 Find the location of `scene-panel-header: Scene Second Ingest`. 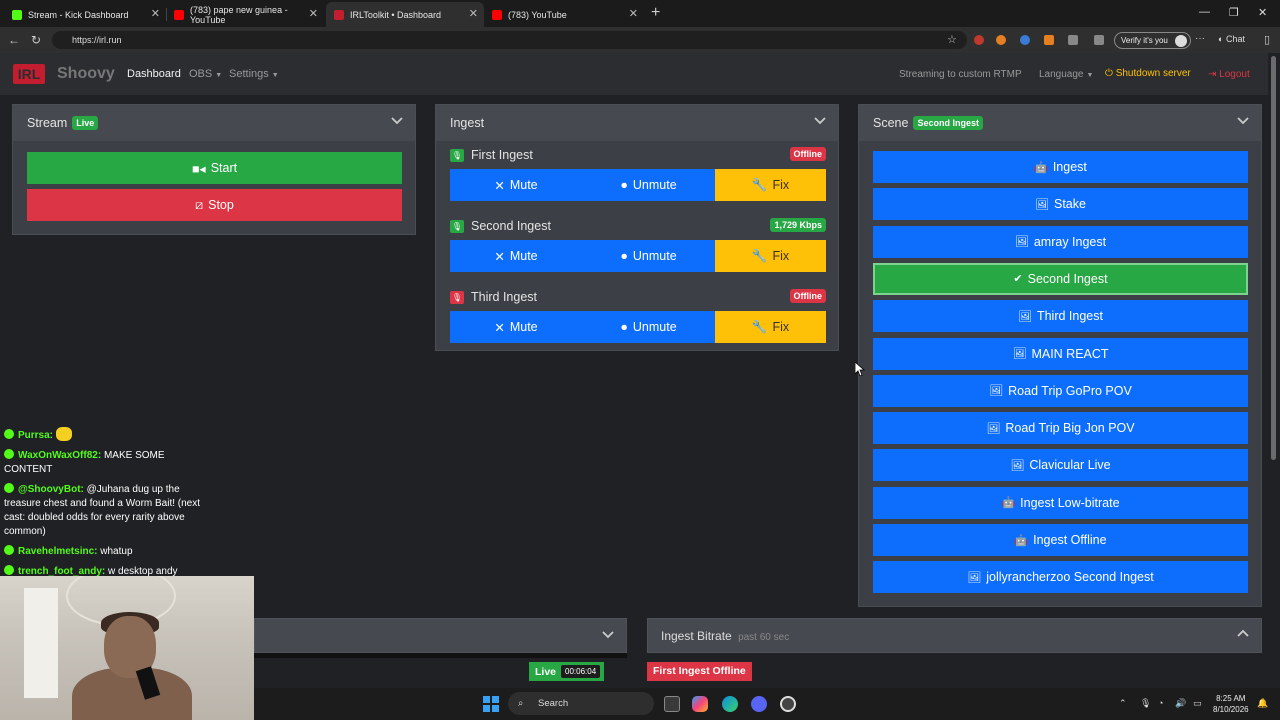

scene-panel-header: Scene Second Ingest is located at coordinates (1060, 123).